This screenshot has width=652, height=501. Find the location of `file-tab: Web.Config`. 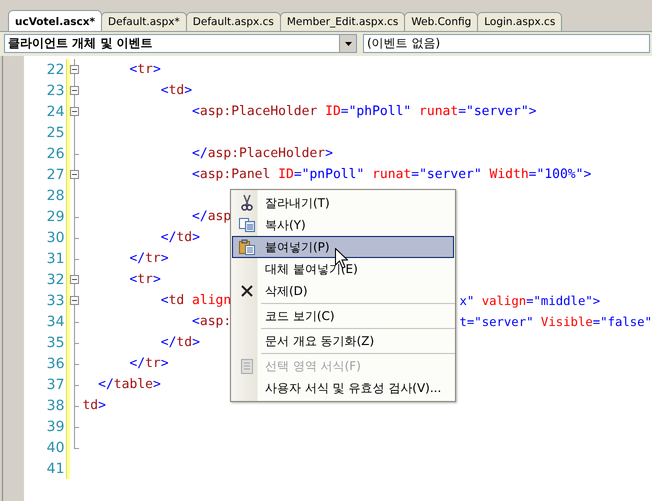

file-tab: Web.Config is located at coordinates (441, 21).